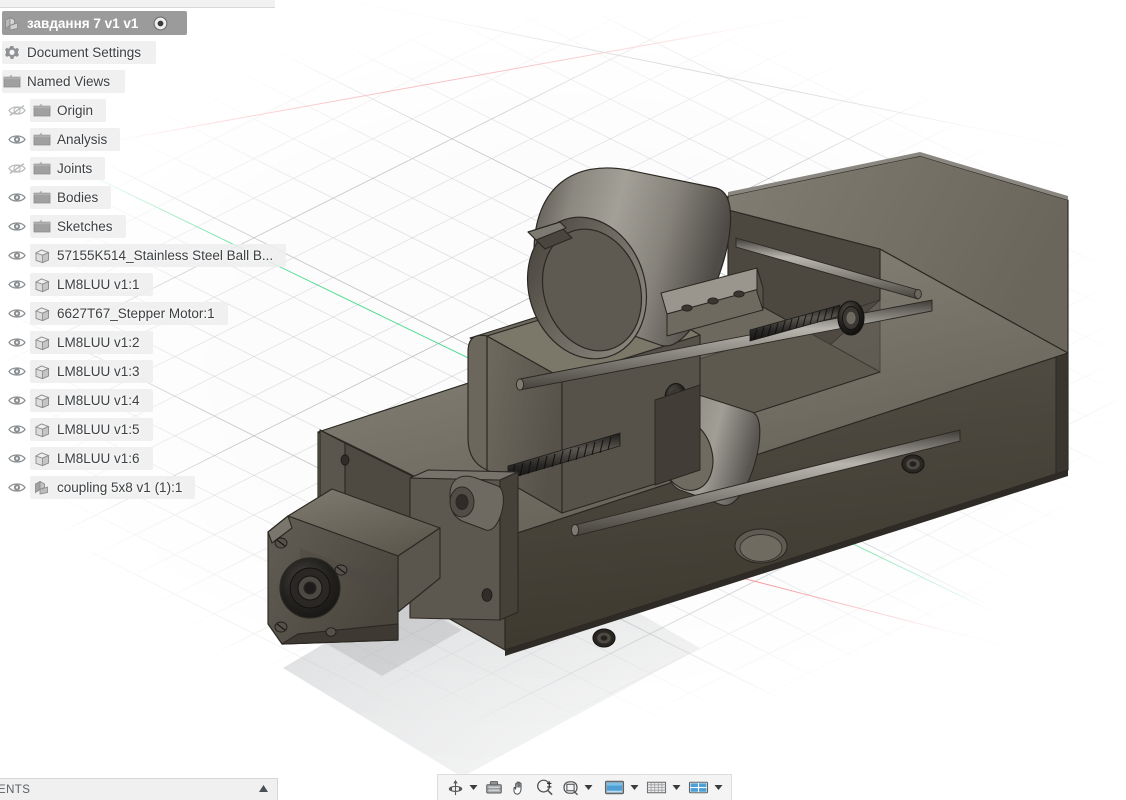  Describe the element at coordinates (150, 168) in the screenshot. I see `browser-item-joints: Joints` at that location.